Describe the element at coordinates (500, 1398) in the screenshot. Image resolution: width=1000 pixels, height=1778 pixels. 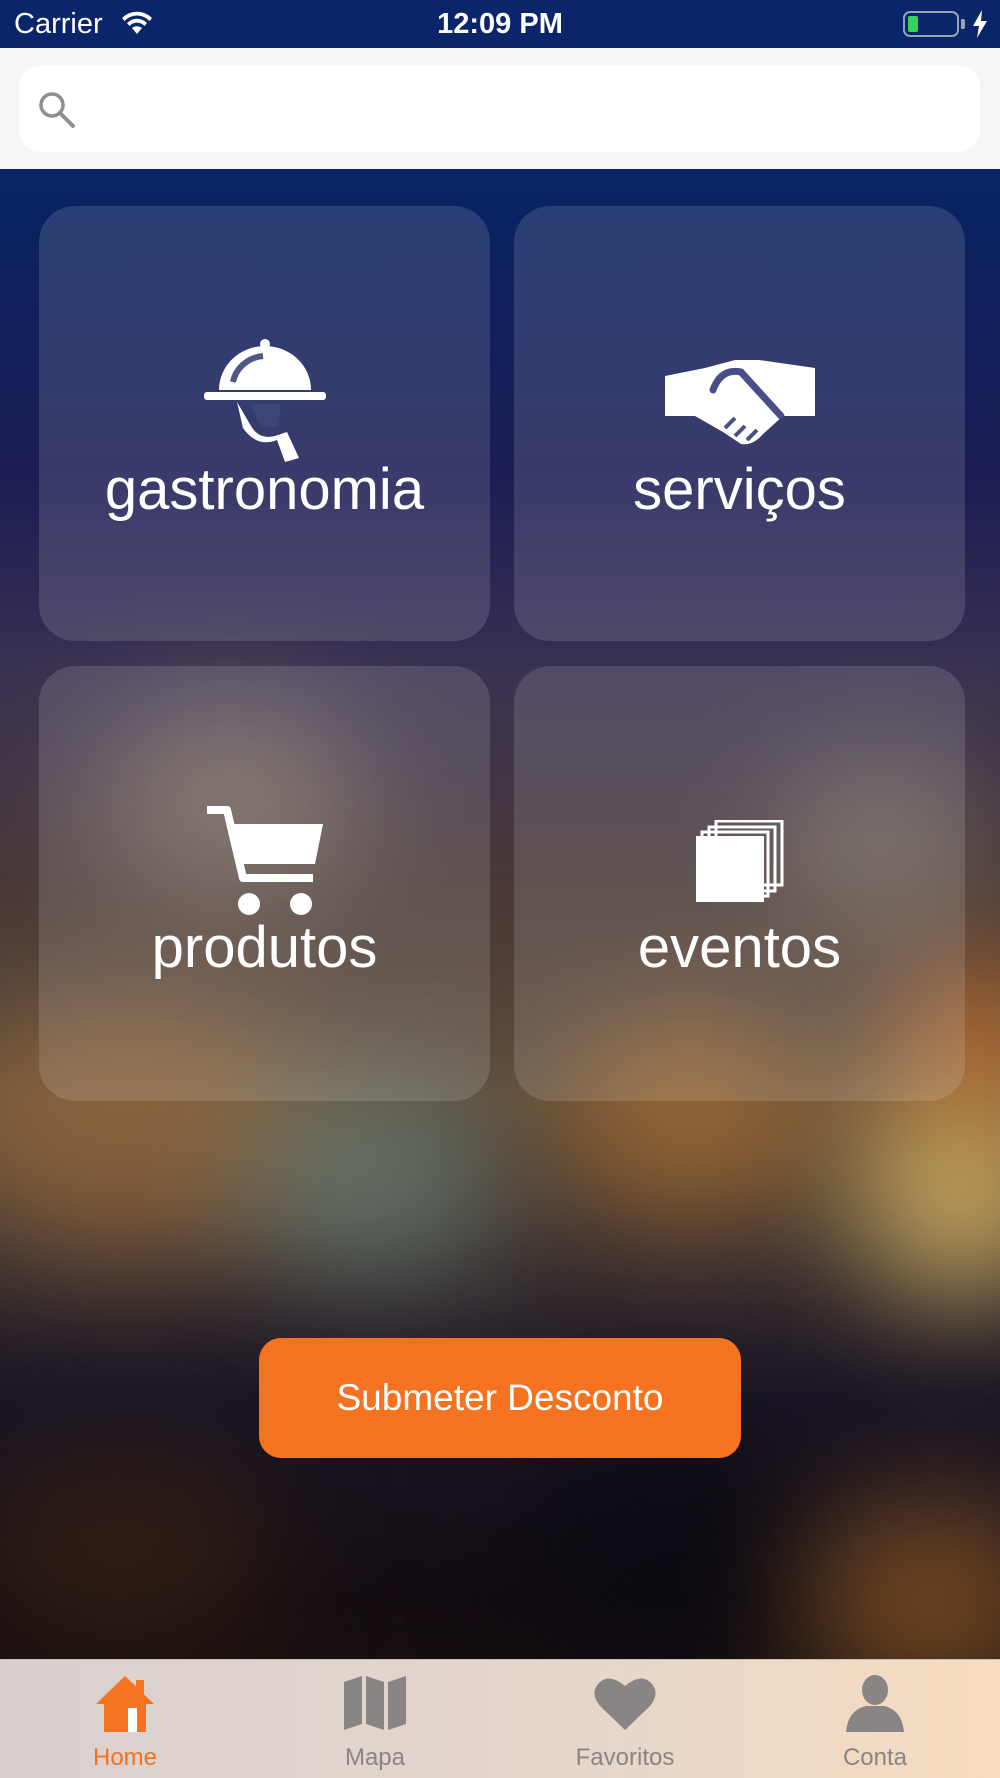
I see `submit-discount-button: Submeter Desconto` at that location.